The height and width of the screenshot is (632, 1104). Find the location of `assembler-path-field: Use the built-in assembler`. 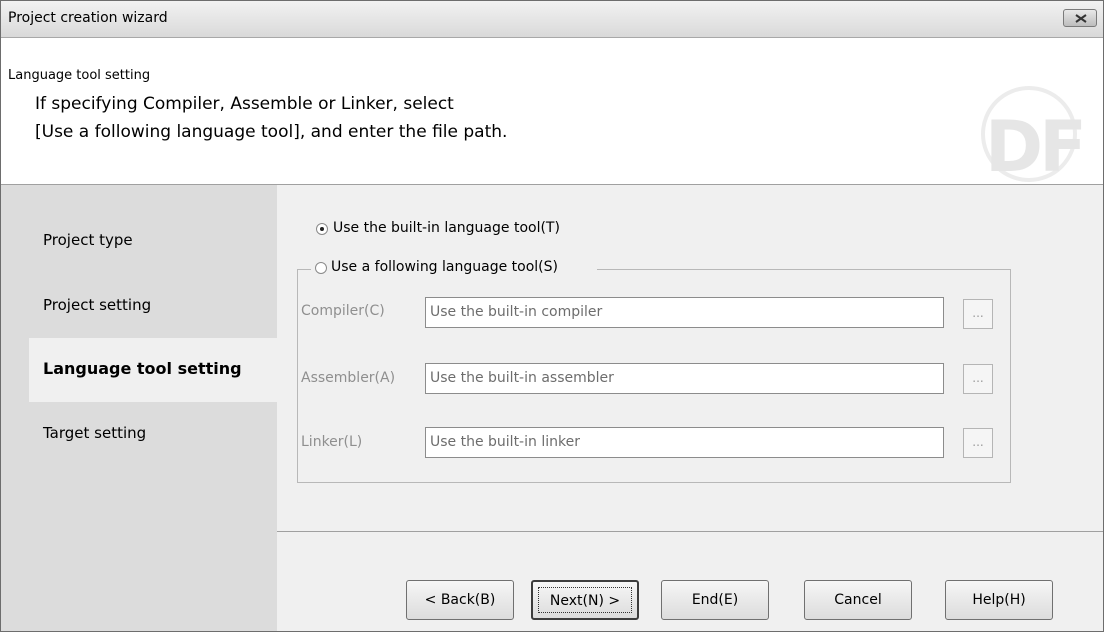

assembler-path-field: Use the built-in assembler is located at coordinates (684, 378).